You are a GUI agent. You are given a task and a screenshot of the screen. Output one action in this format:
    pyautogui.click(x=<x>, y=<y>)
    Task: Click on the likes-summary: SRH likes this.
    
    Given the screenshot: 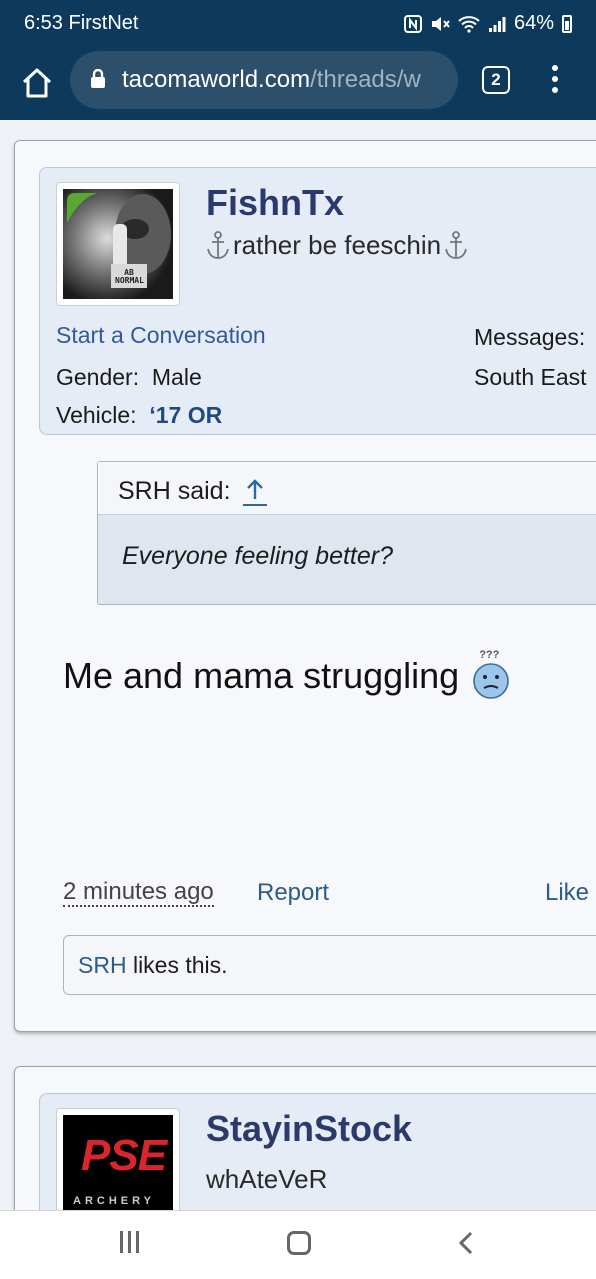 What is the action you would take?
    pyautogui.click(x=329, y=965)
    